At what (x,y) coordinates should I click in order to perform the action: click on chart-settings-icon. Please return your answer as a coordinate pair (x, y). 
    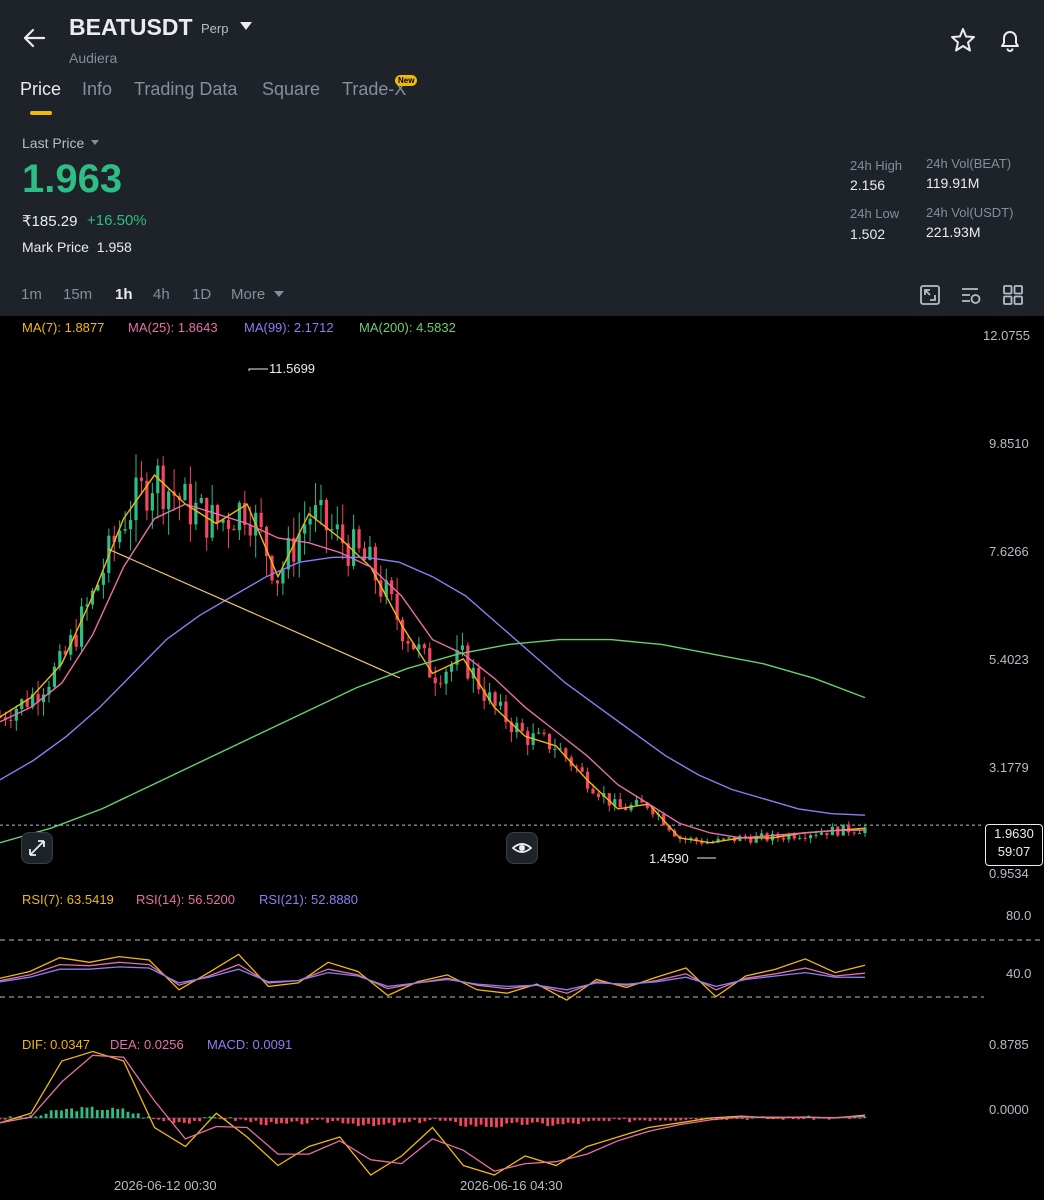
    Looking at the image, I should click on (930, 295).